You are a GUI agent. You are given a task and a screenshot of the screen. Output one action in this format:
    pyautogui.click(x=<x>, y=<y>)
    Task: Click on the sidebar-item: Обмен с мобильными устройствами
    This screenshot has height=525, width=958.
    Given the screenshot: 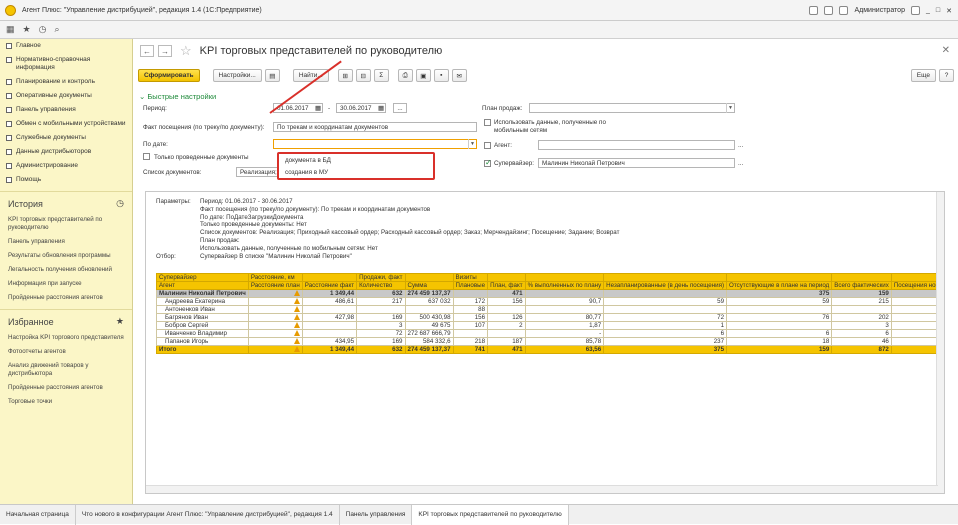 What is the action you would take?
    pyautogui.click(x=66, y=124)
    